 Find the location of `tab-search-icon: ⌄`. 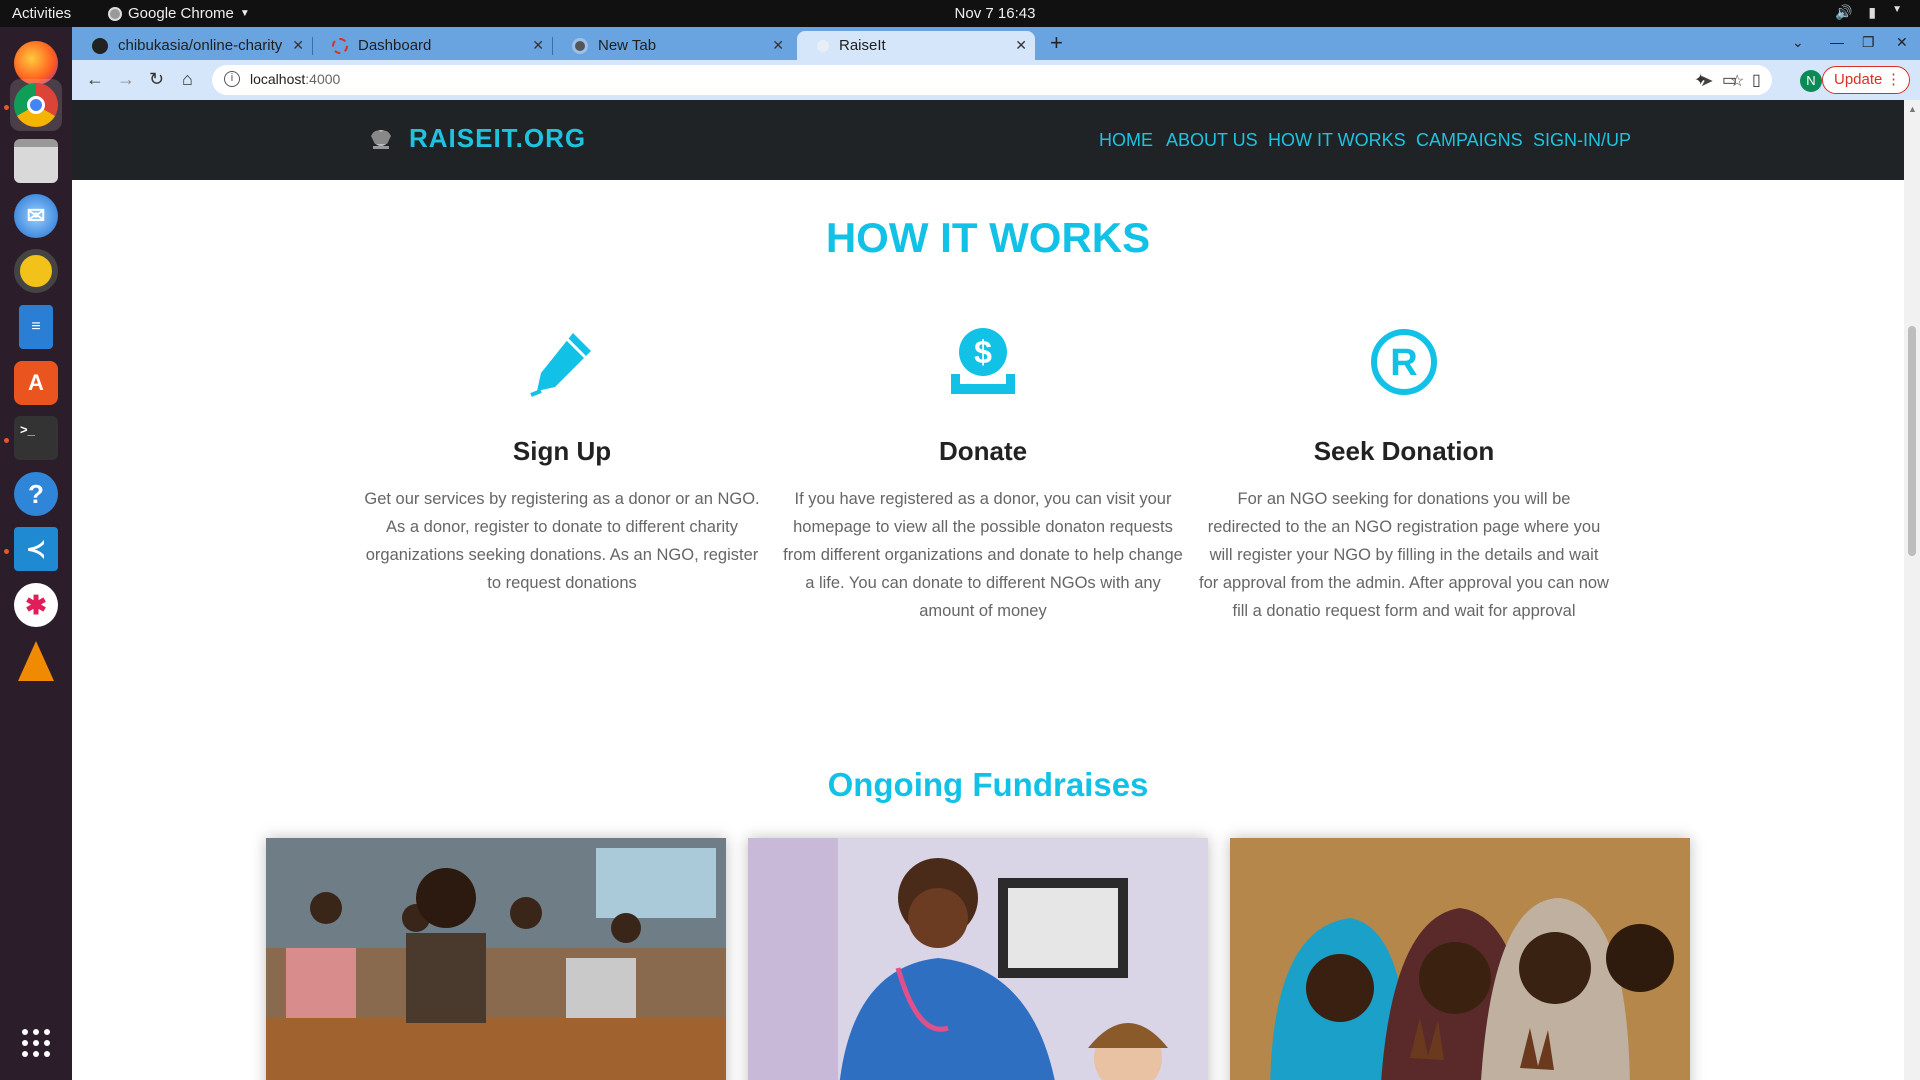

tab-search-icon: ⌄ is located at coordinates (1798, 42).